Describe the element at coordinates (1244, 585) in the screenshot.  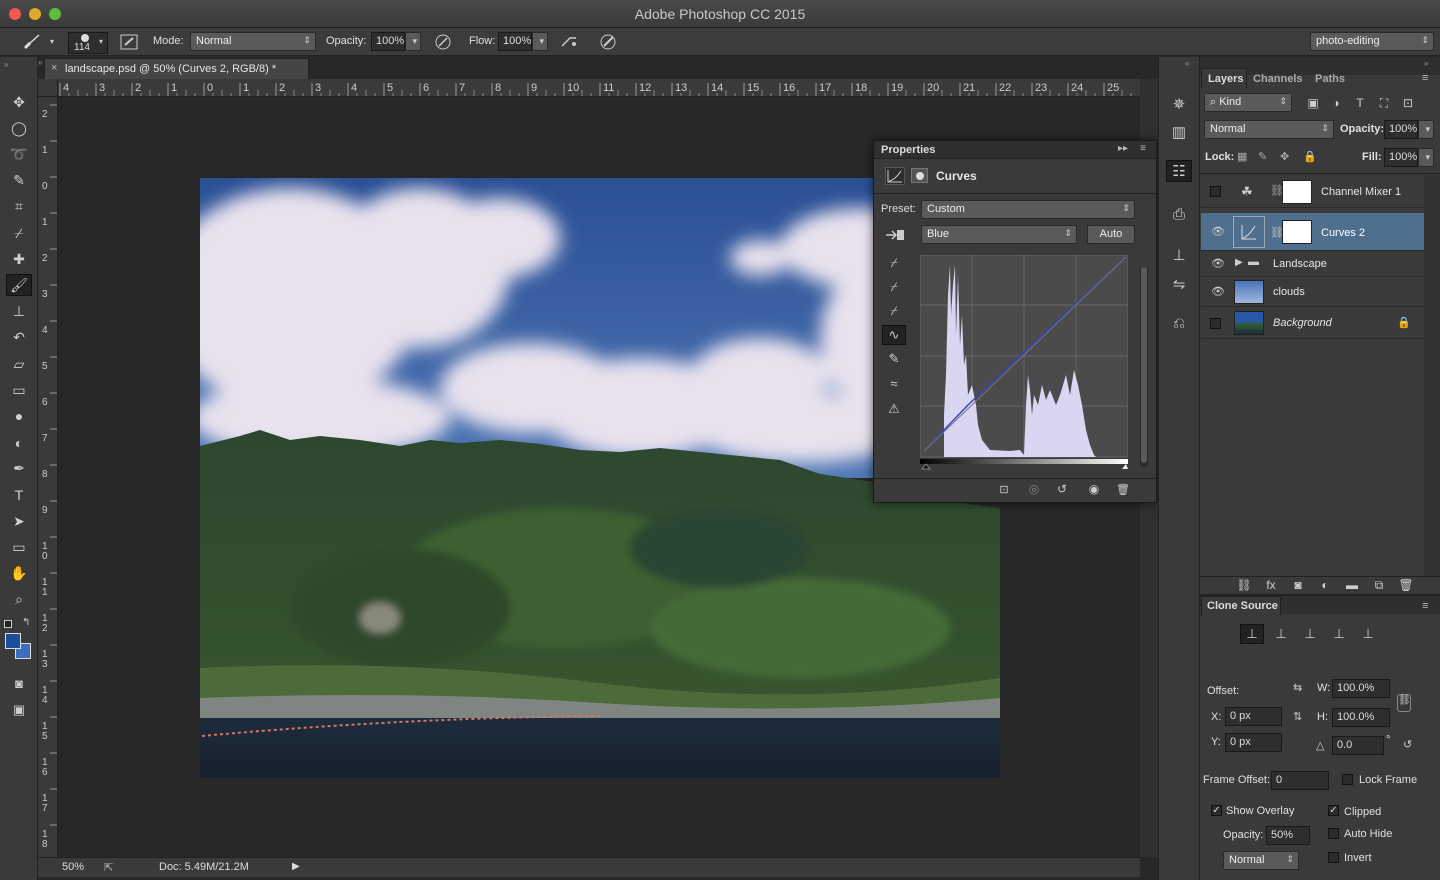
I see `link-layers-icon: ⛓` at that location.